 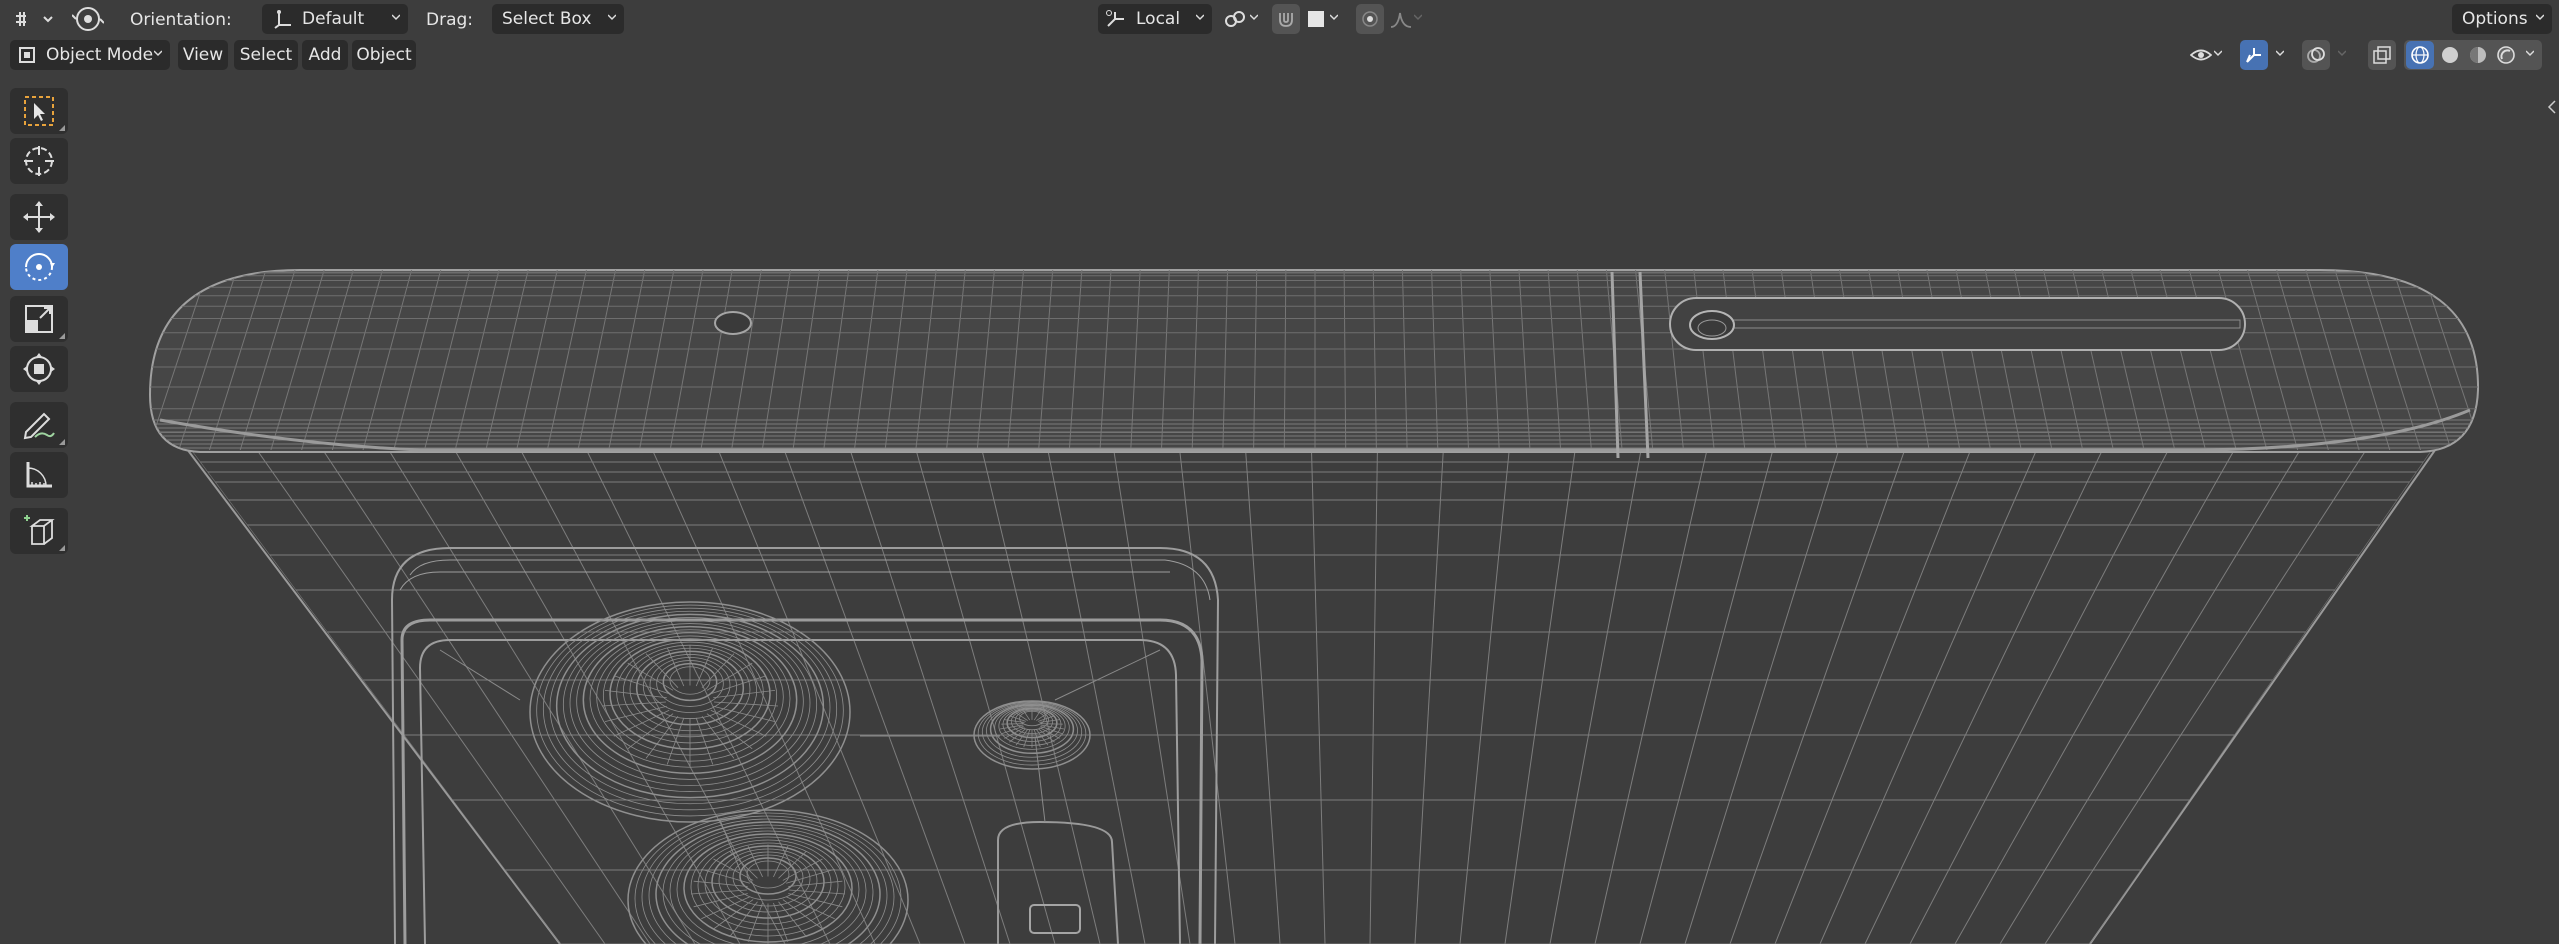 What do you see at coordinates (2478, 55) in the screenshot?
I see `material-preview-shading-icon` at bounding box center [2478, 55].